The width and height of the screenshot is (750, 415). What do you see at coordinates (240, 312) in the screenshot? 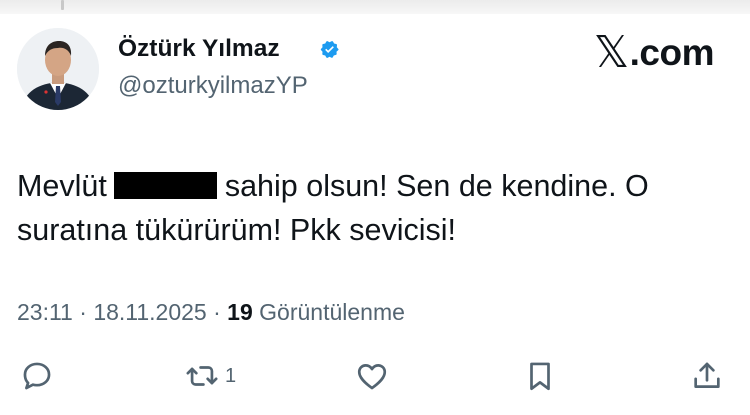
I see `views-count: 19` at bounding box center [240, 312].